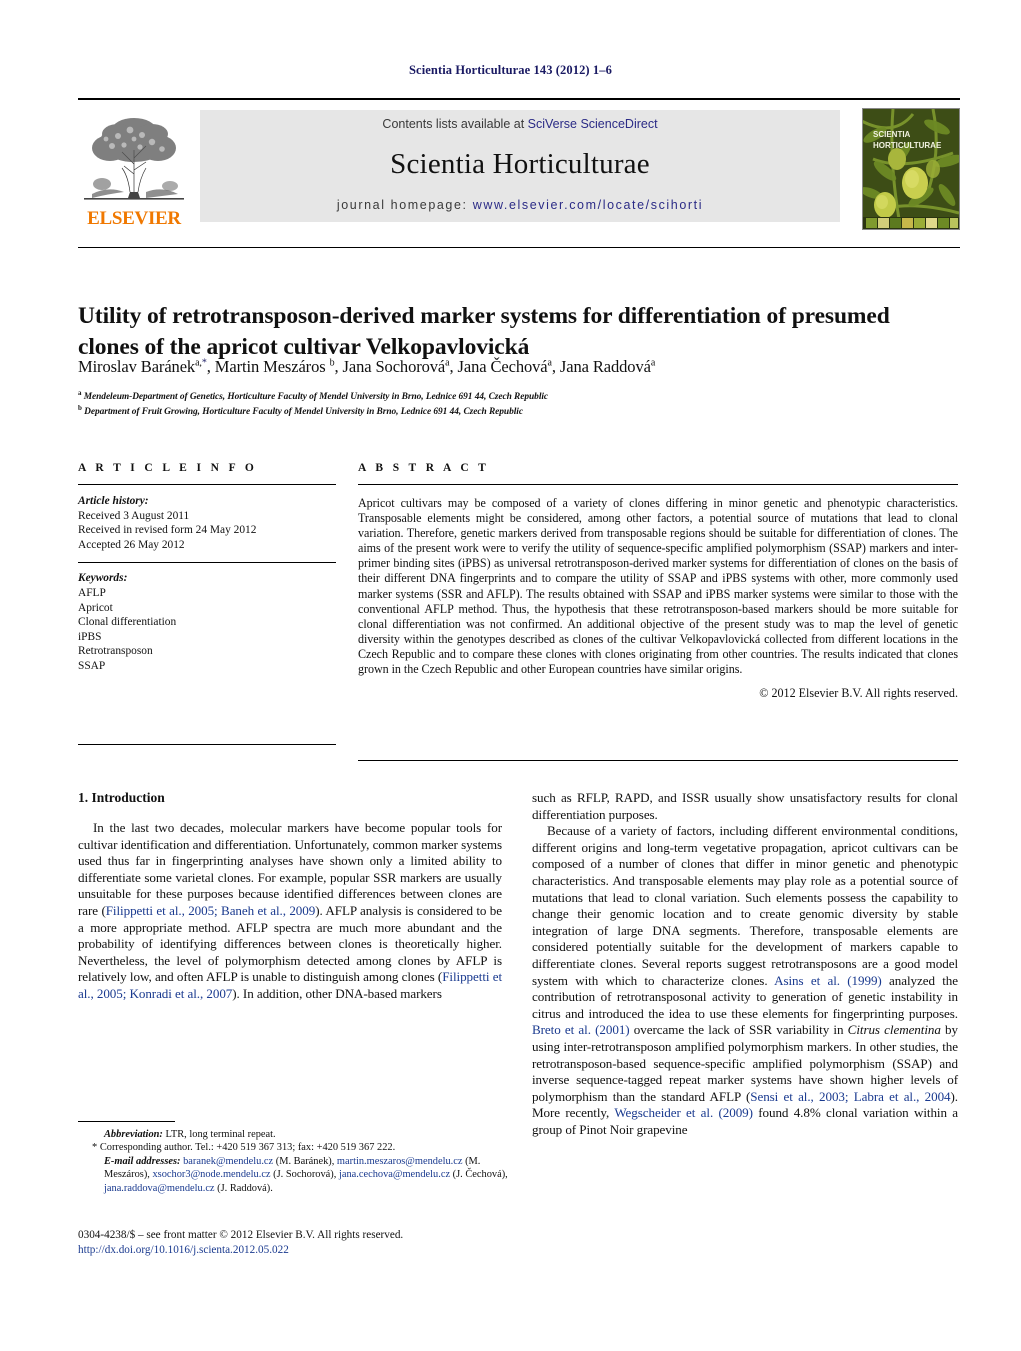 The width and height of the screenshot is (1021, 1351). I want to click on homepage-url-link: www.elsevier.com/locate/scihorti, so click(588, 205).